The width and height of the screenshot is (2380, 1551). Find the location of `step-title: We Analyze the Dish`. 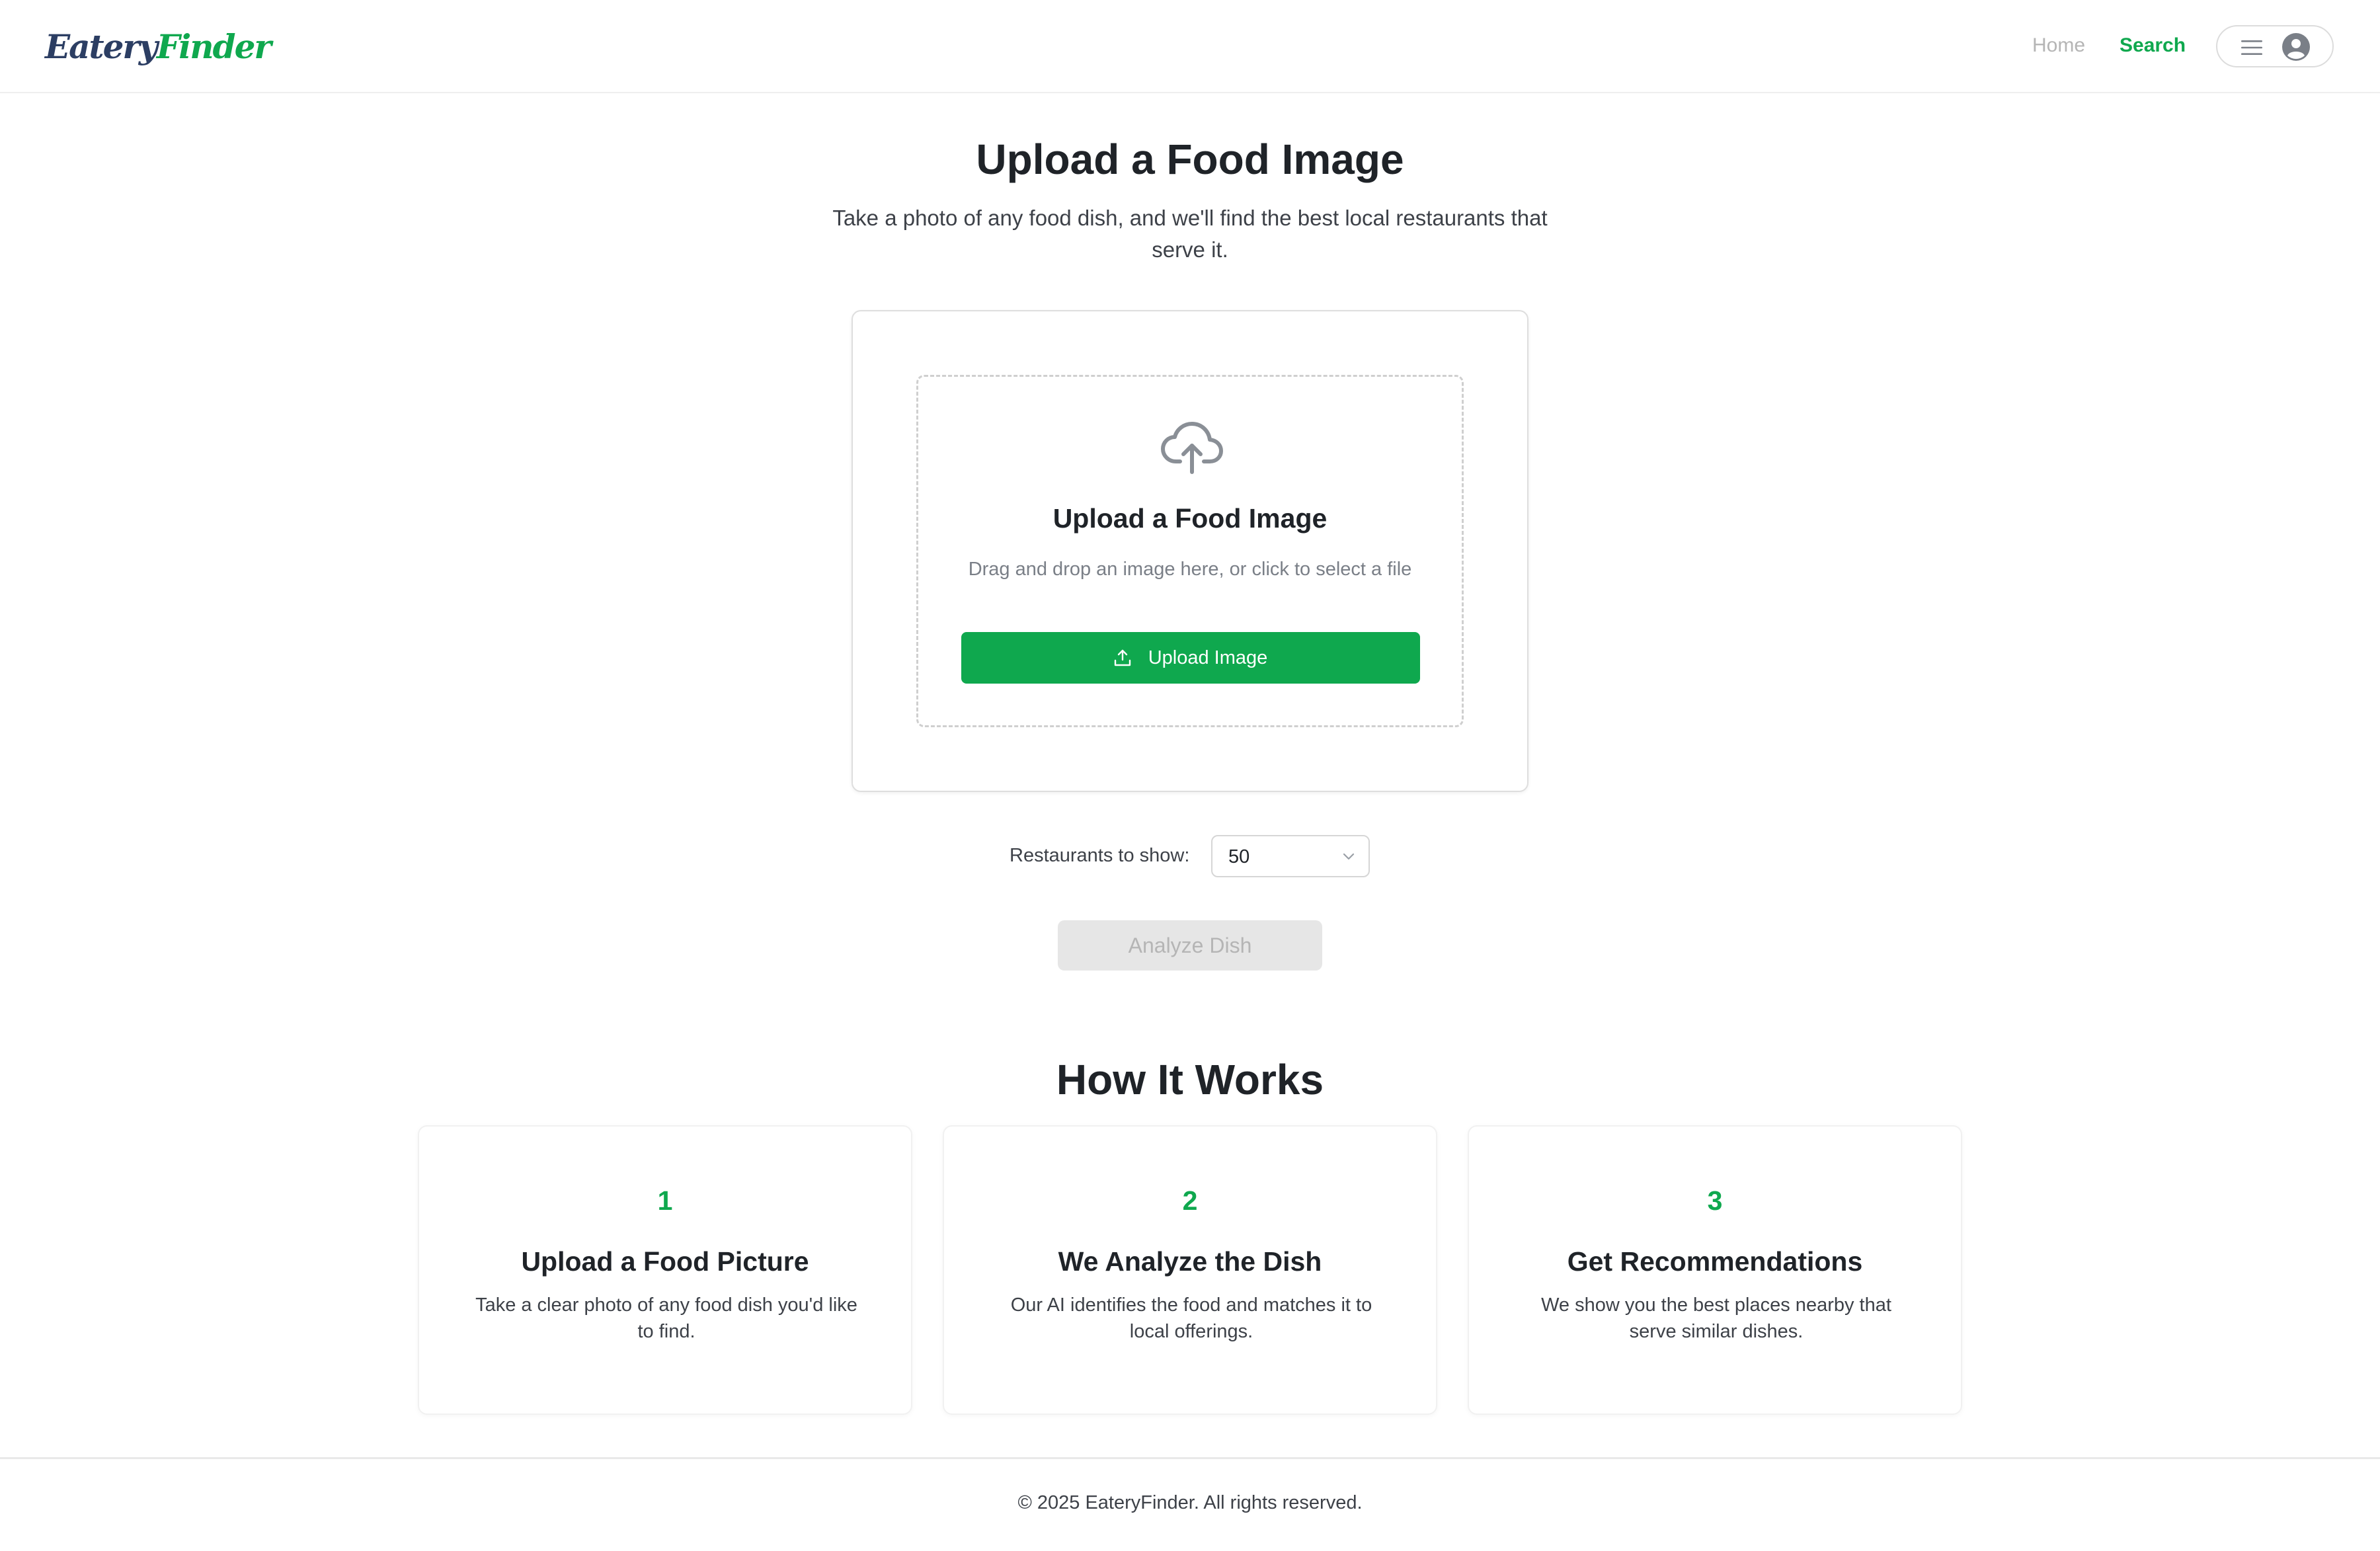

step-title: We Analyze the Dish is located at coordinates (1190, 1261).